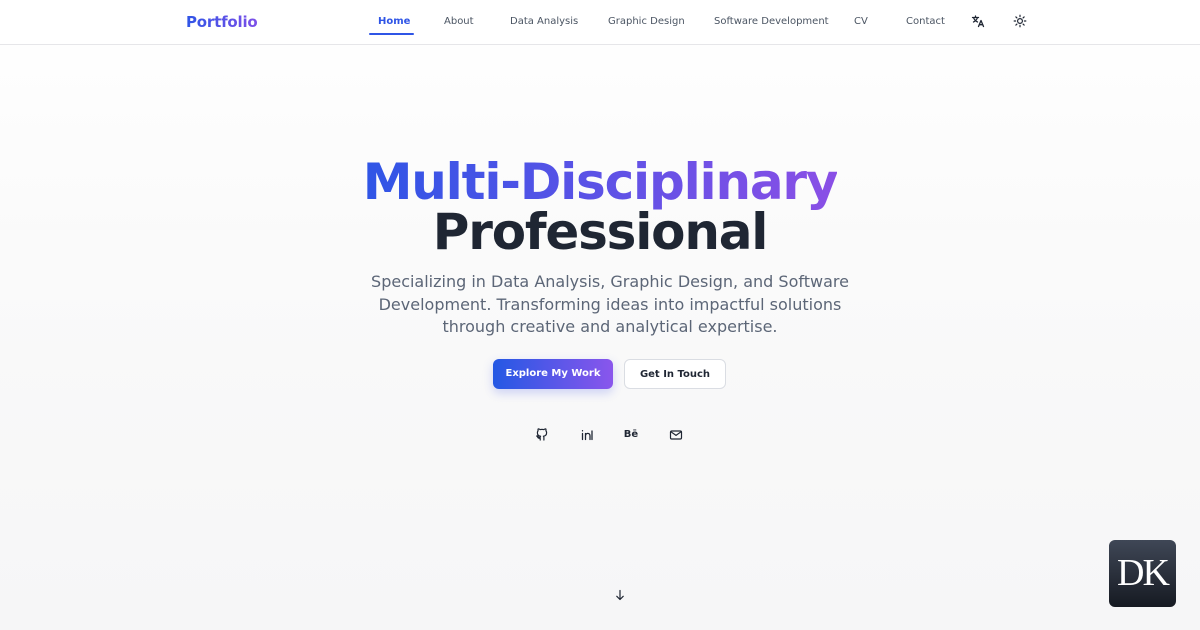  Describe the element at coordinates (391, 34) in the screenshot. I see `active-nav-underline` at that location.